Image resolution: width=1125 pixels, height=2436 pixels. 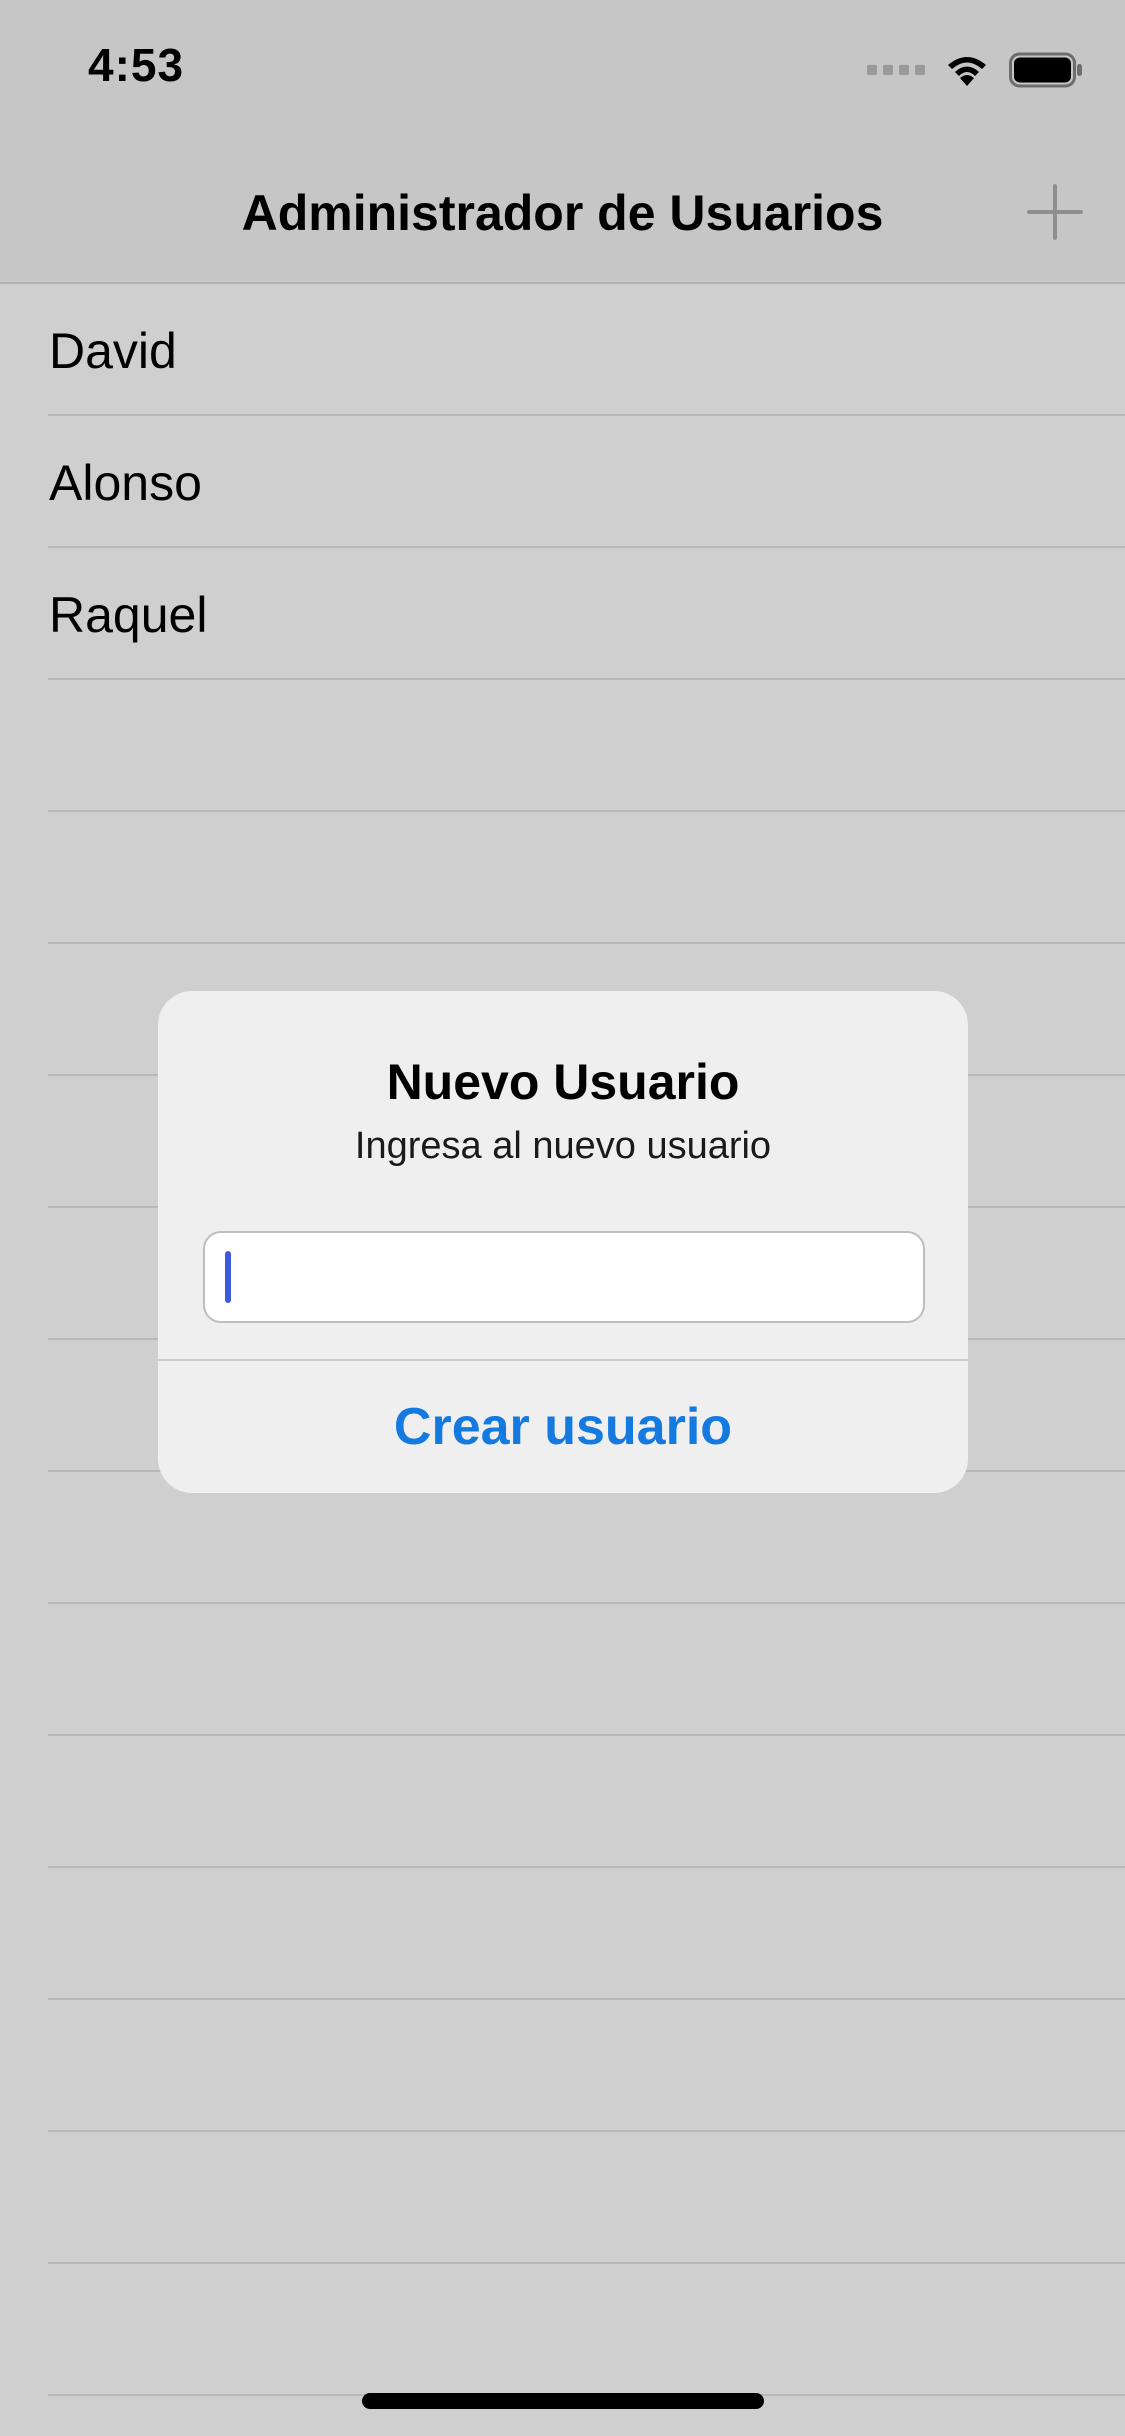 I want to click on row-label: David, so click(x=113, y=351).